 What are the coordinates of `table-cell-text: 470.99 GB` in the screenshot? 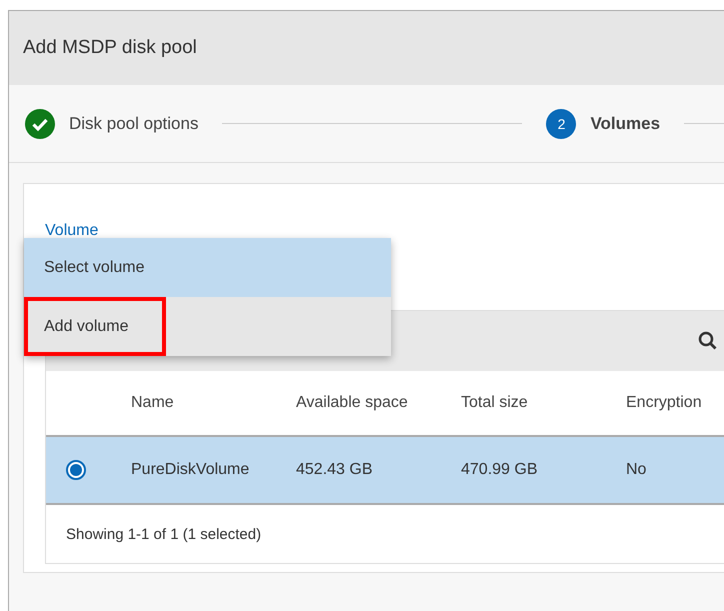 It's located at (499, 470).